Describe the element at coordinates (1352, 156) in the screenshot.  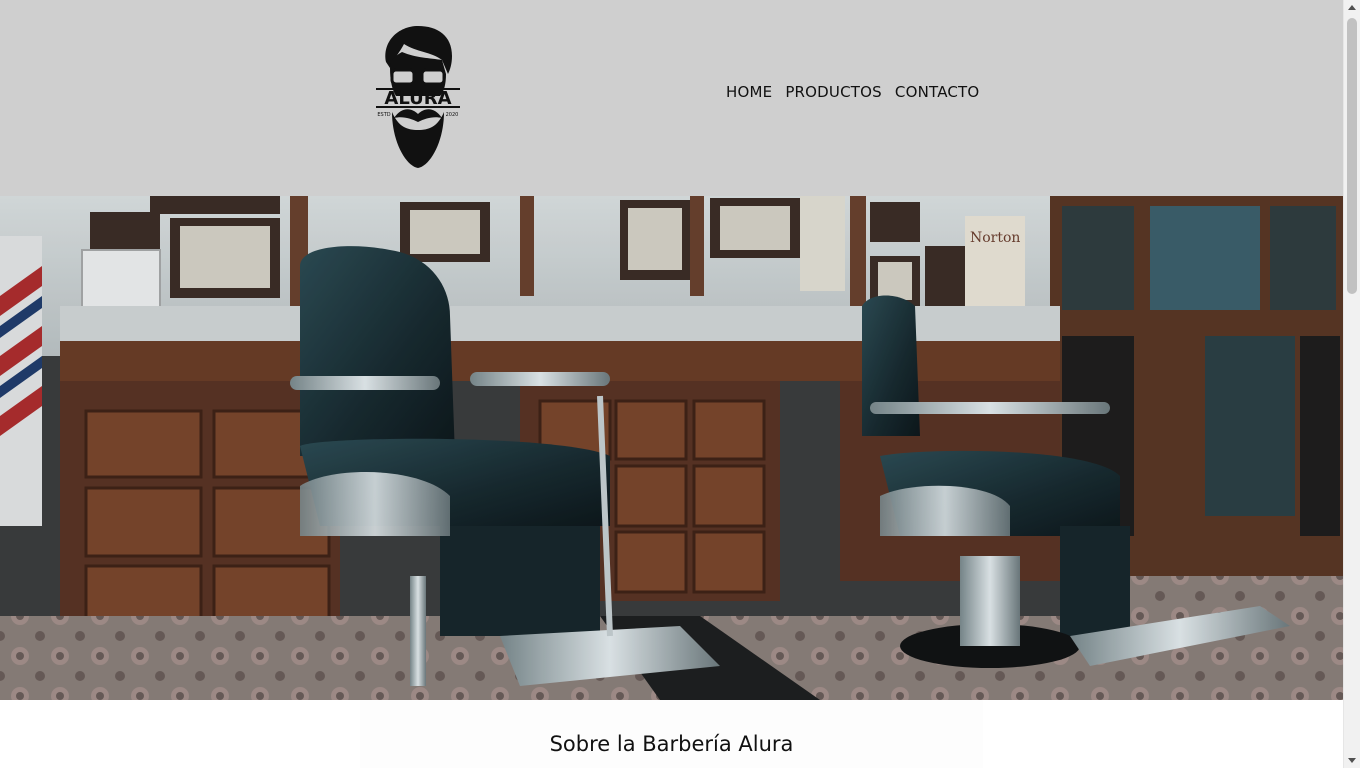
I see `scroll-thumb` at that location.